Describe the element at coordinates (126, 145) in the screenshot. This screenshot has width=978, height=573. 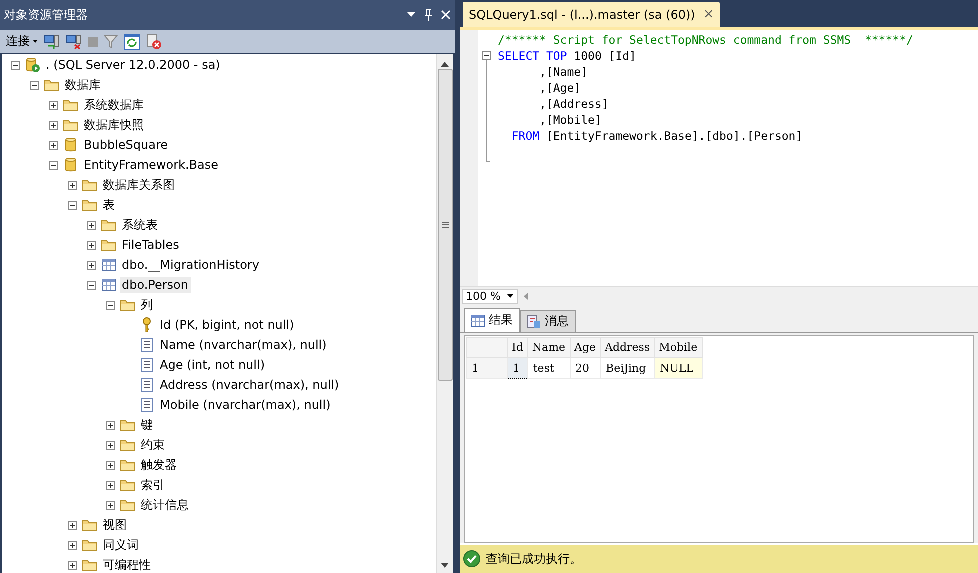
I see `tree-item: BubbleSquare` at that location.